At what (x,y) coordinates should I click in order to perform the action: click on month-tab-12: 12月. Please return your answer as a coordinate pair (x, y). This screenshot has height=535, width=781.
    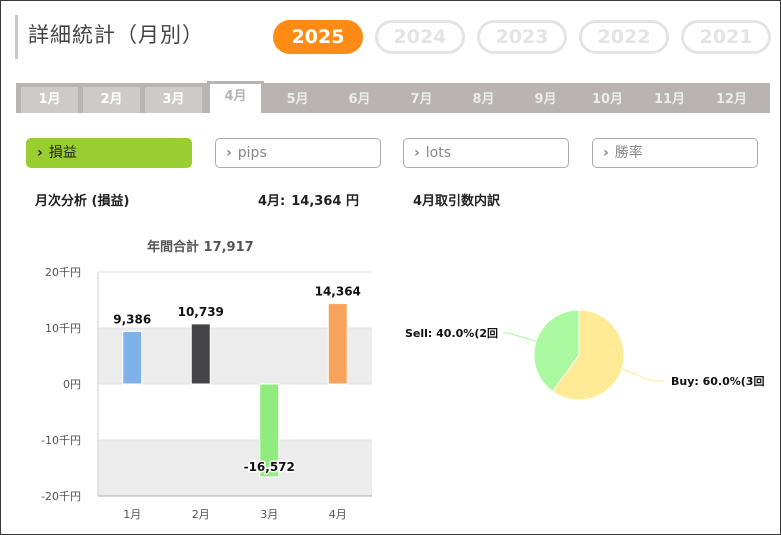
    Looking at the image, I should click on (731, 100).